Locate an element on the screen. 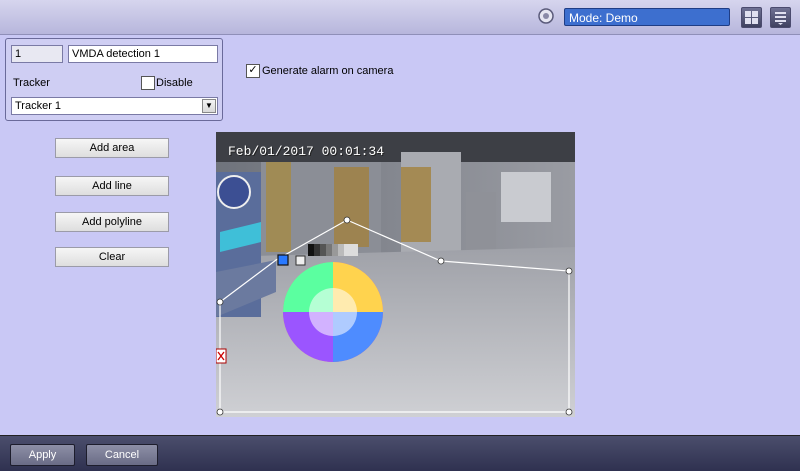 The height and width of the screenshot is (471, 800). layout-button is located at coordinates (751, 17).